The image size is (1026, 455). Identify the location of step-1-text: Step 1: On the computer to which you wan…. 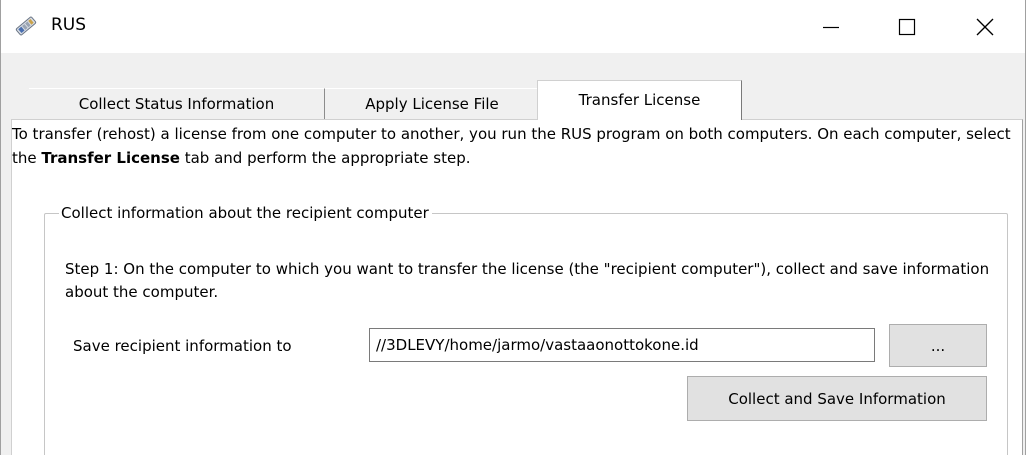
(527, 280).